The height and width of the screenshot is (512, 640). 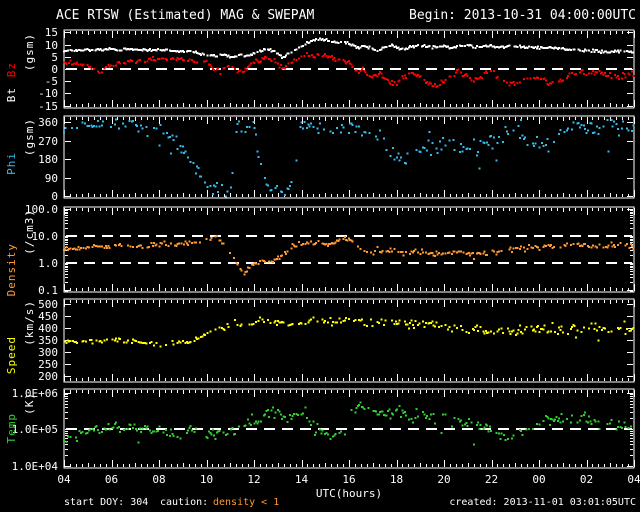 What do you see at coordinates (539, 479) in the screenshot?
I see `x-tick-label: 00` at bounding box center [539, 479].